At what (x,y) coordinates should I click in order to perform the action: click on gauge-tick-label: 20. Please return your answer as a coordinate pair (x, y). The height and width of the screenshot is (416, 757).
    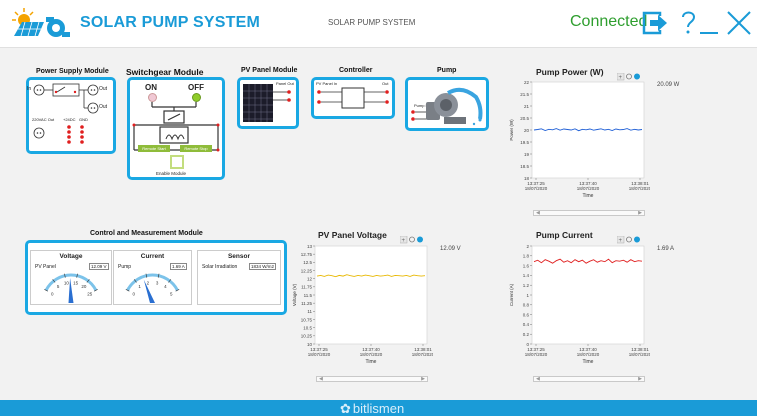
    Looking at the image, I should click on (84, 286).